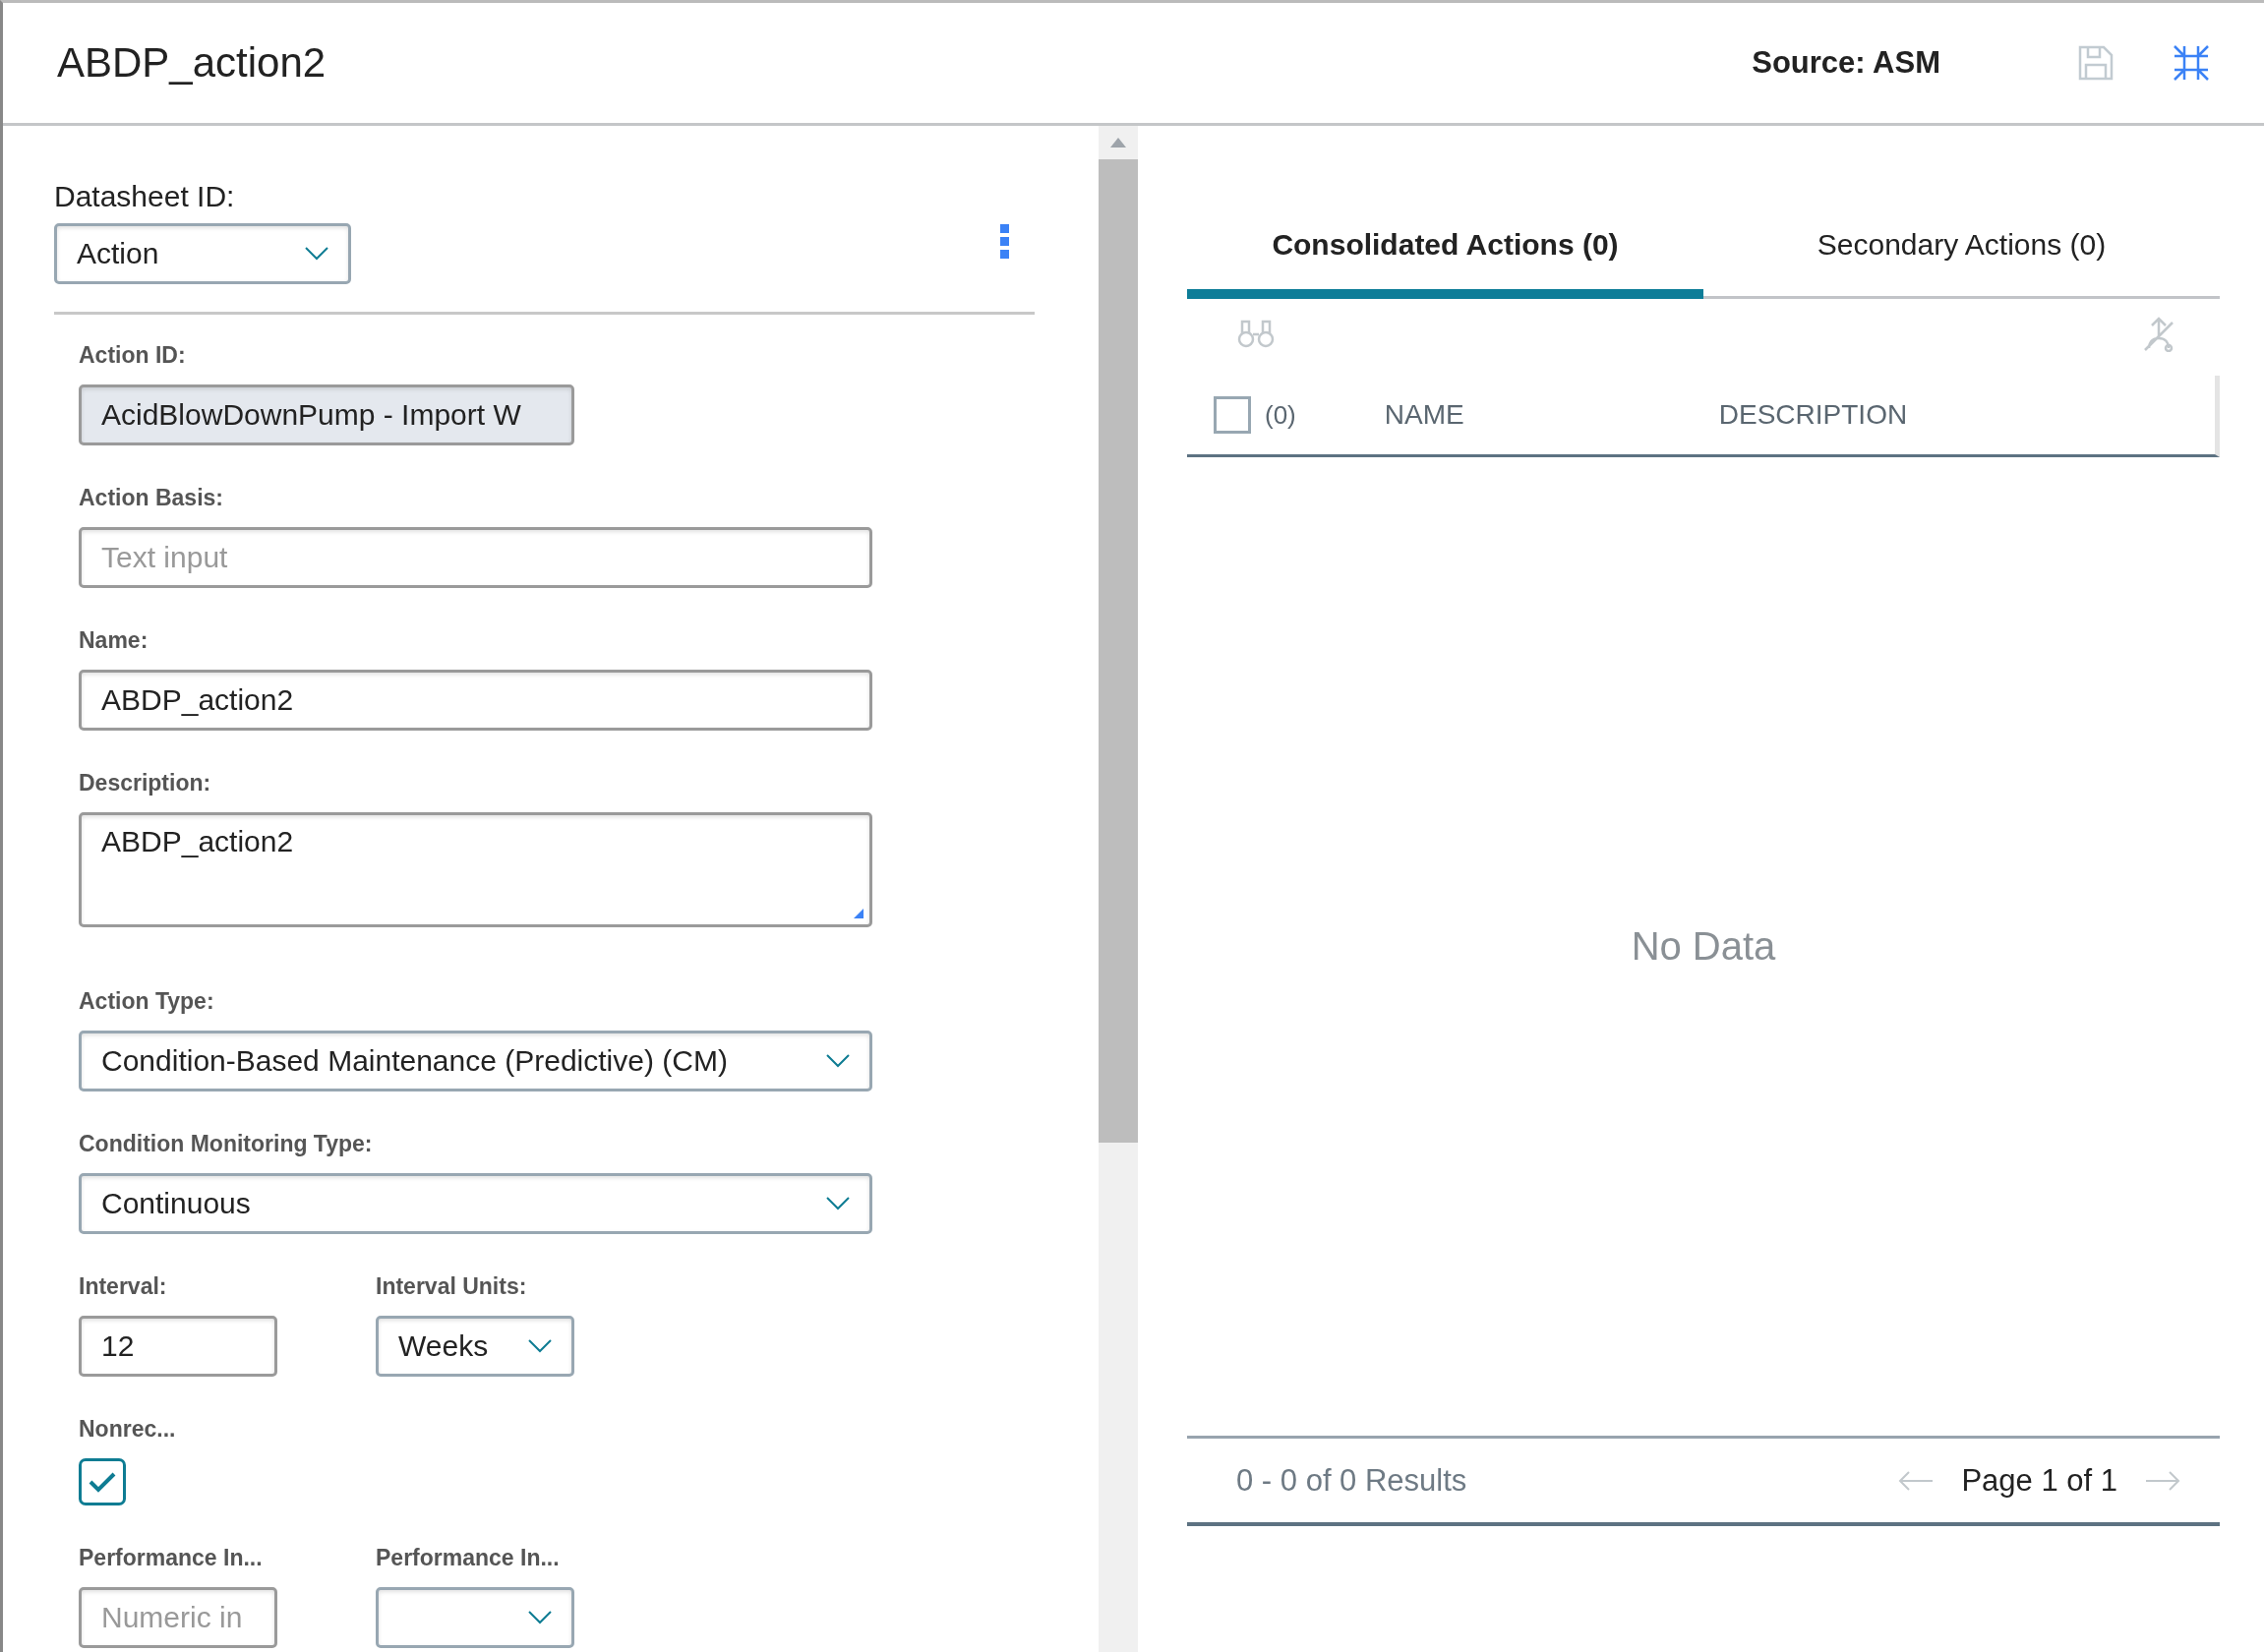  Describe the element at coordinates (226, 1144) in the screenshot. I see `field-label: Condition Monitoring Type:` at that location.